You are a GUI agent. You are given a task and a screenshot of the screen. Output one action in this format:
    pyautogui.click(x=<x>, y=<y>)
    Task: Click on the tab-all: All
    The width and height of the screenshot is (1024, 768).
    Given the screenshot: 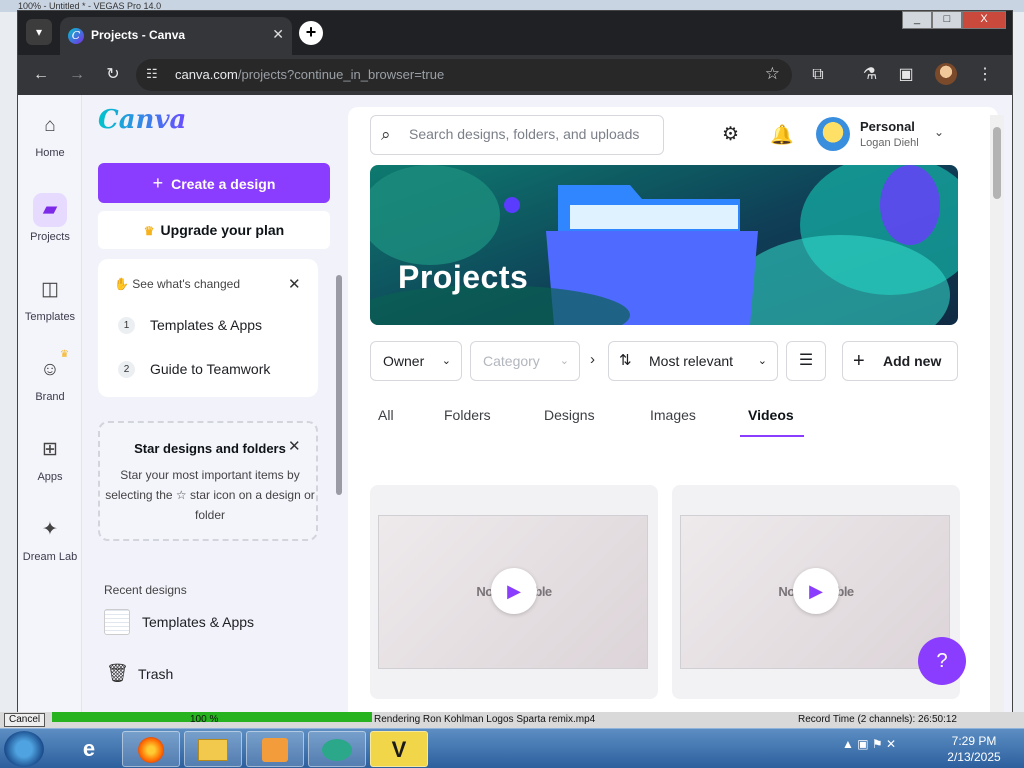 What is the action you would take?
    pyautogui.click(x=386, y=415)
    